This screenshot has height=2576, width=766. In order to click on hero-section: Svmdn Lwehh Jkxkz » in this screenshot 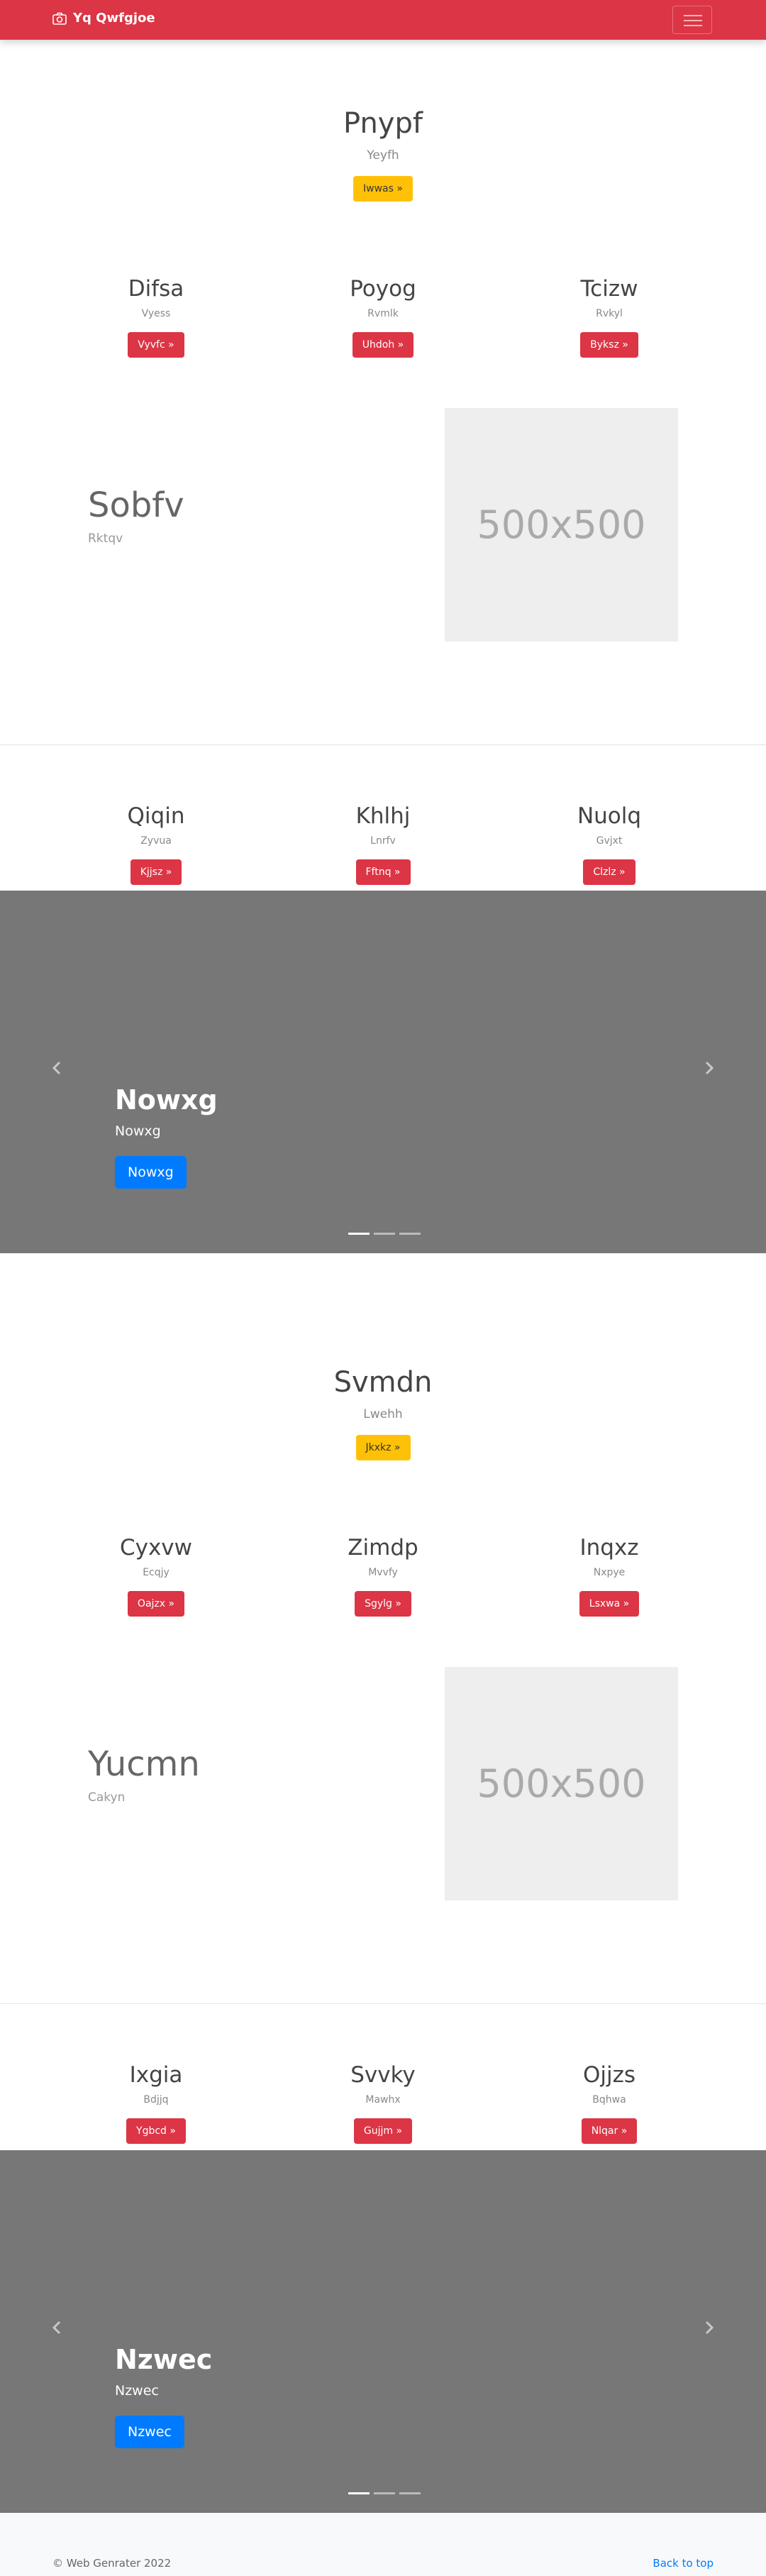, I will do `click(383, 1412)`.